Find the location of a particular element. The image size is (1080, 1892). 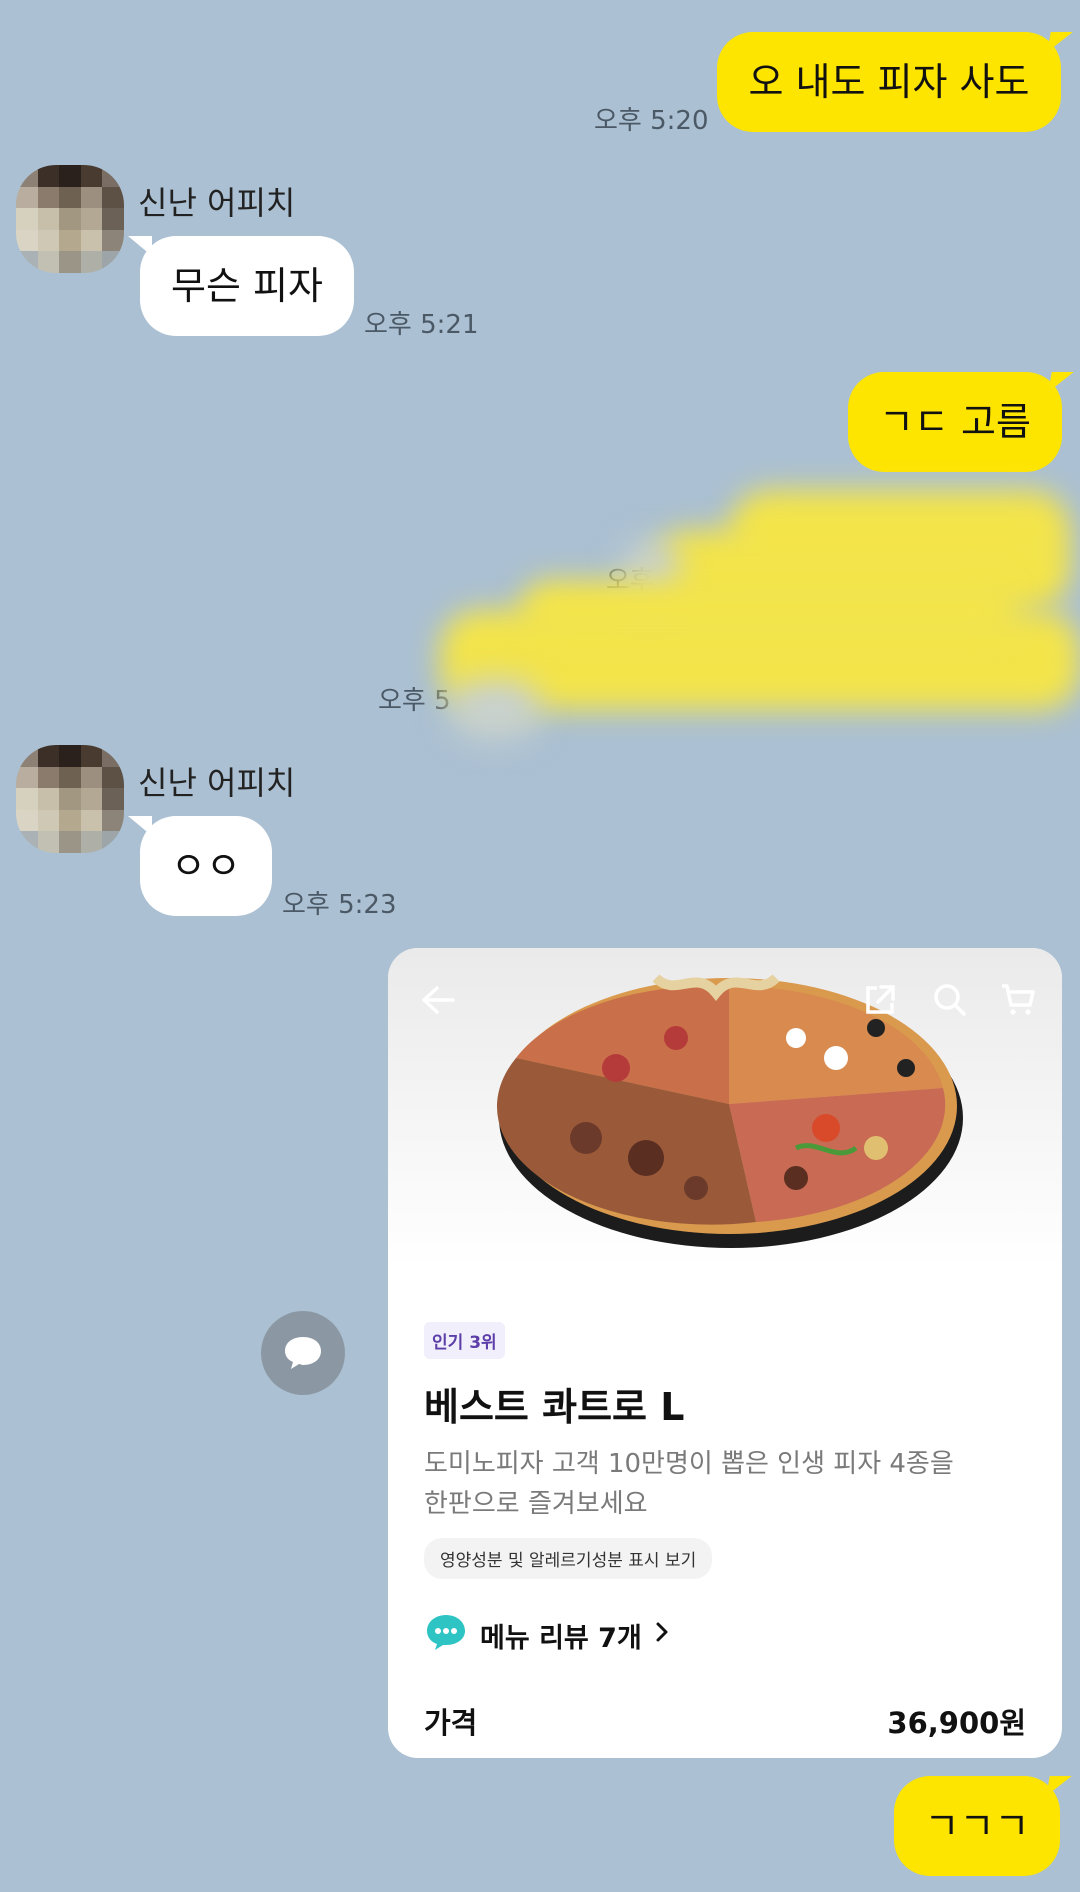

message-text: ㄱㄷ 고름 is located at coordinates (955, 422).